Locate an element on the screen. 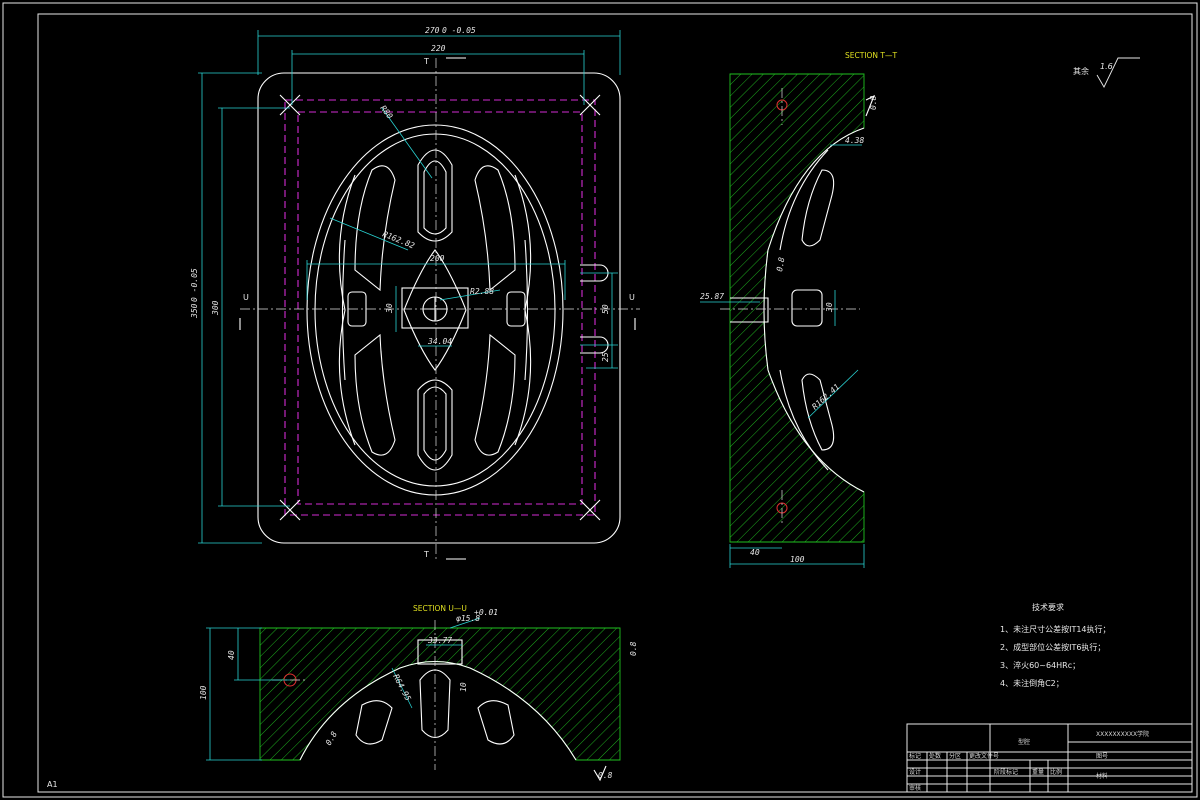 The image size is (1200, 800). section-tt-hatch is located at coordinates (797, 308).